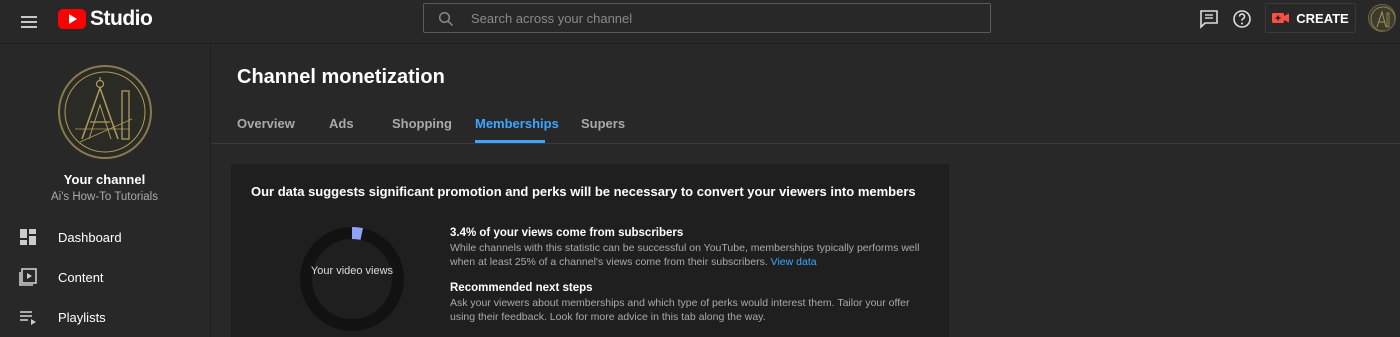  I want to click on stat-title: 3.4% of your views come from subscribers, so click(567, 233).